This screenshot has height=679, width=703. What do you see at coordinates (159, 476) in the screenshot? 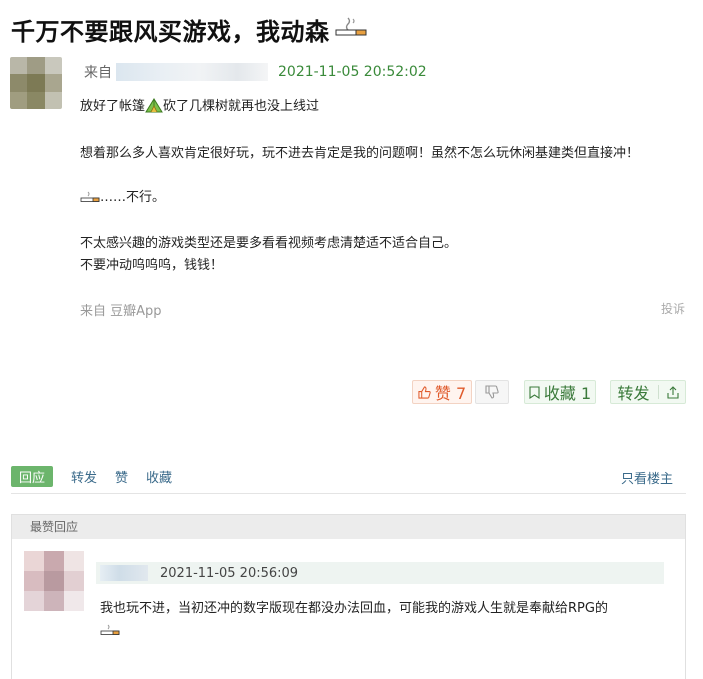
I see `tab-collect: 收藏` at bounding box center [159, 476].